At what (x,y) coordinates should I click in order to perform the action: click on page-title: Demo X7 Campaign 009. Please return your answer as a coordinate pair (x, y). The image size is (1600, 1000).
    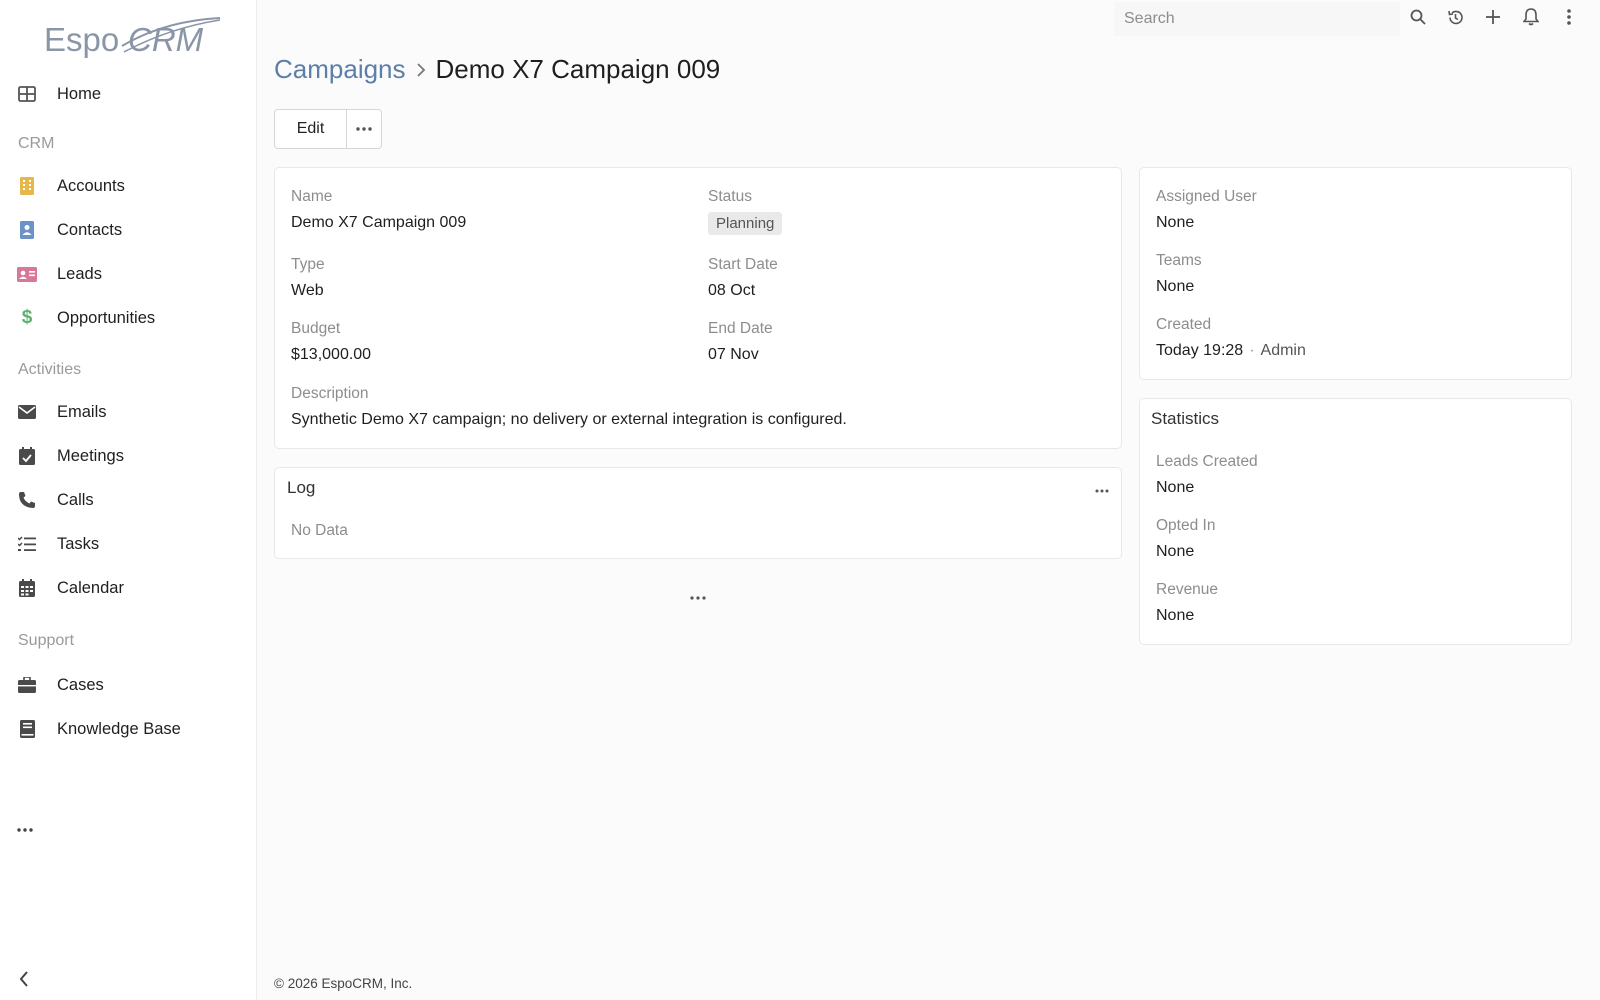
    Looking at the image, I should click on (578, 69).